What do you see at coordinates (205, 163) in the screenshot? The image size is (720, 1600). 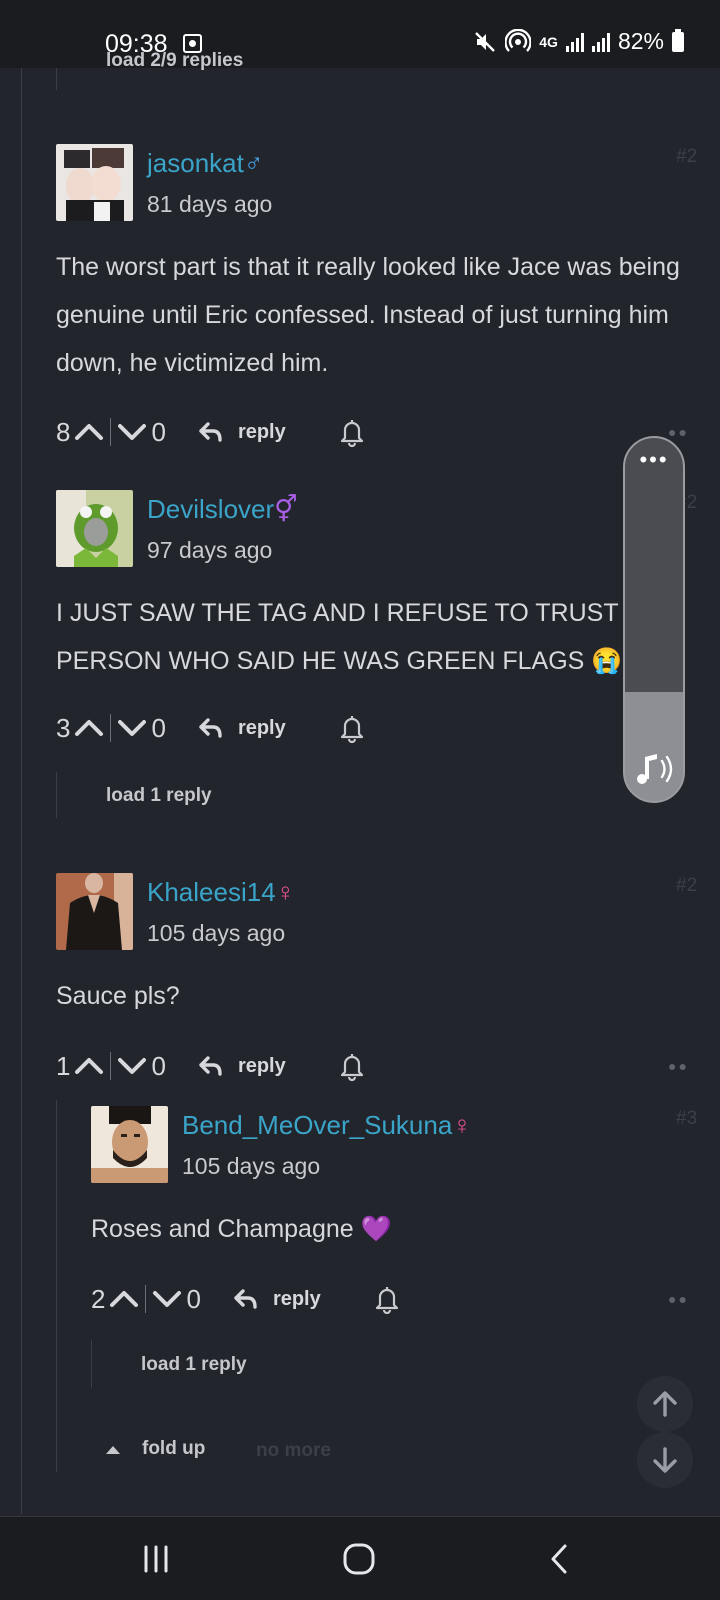 I see `username: jasonkat♂` at bounding box center [205, 163].